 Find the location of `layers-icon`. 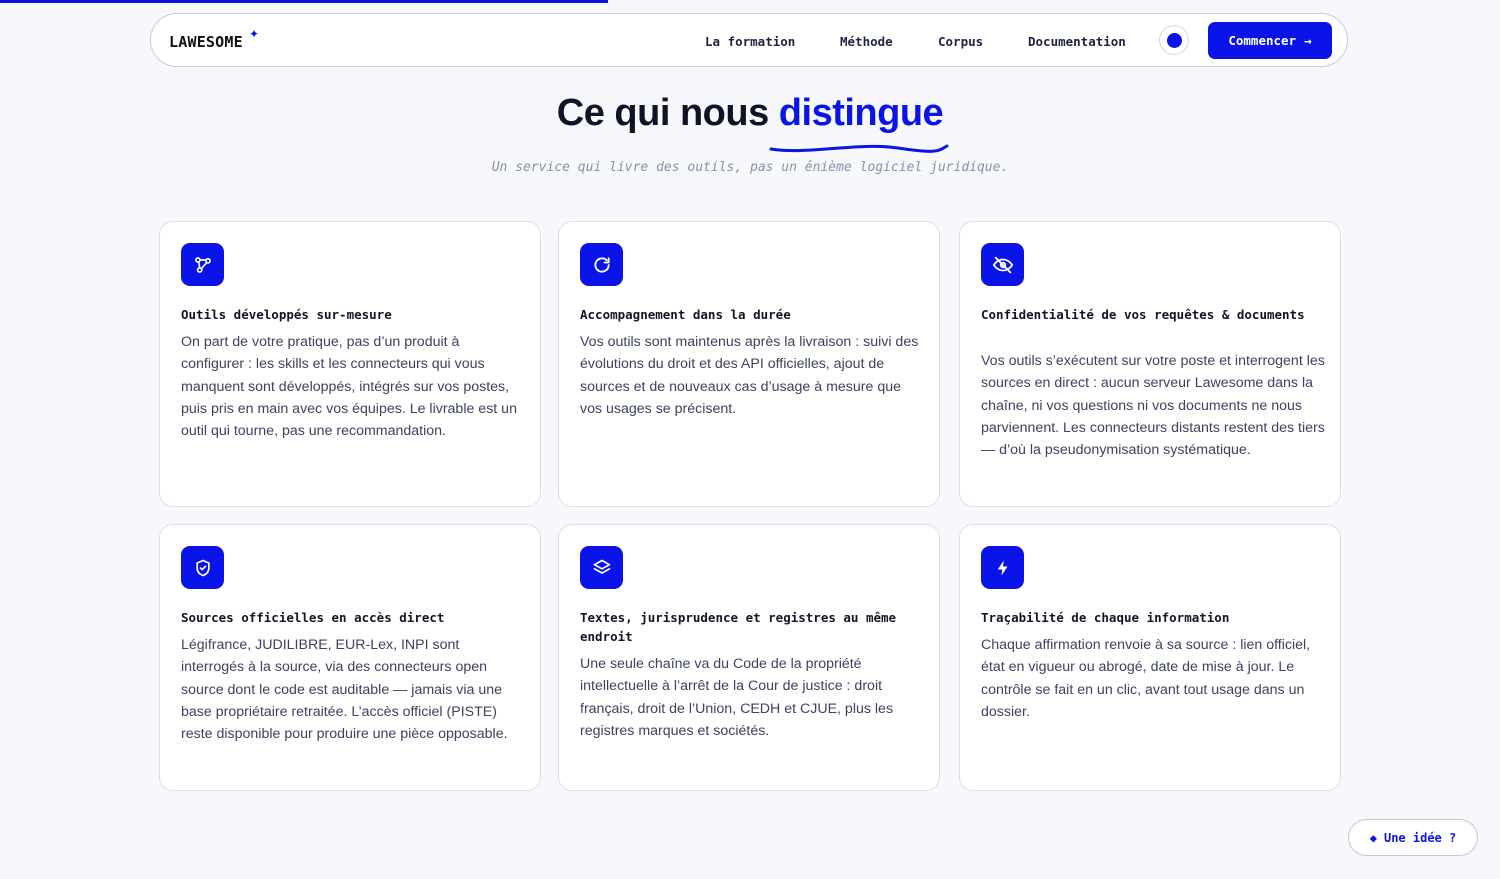

layers-icon is located at coordinates (601, 567).